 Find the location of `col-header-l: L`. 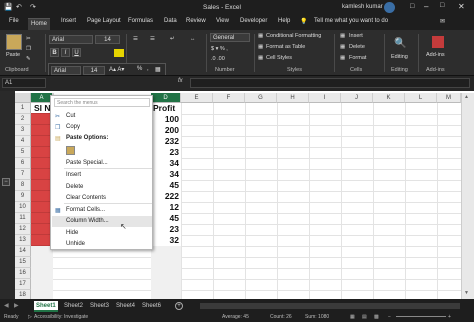

col-header-l: L is located at coordinates (421, 98).